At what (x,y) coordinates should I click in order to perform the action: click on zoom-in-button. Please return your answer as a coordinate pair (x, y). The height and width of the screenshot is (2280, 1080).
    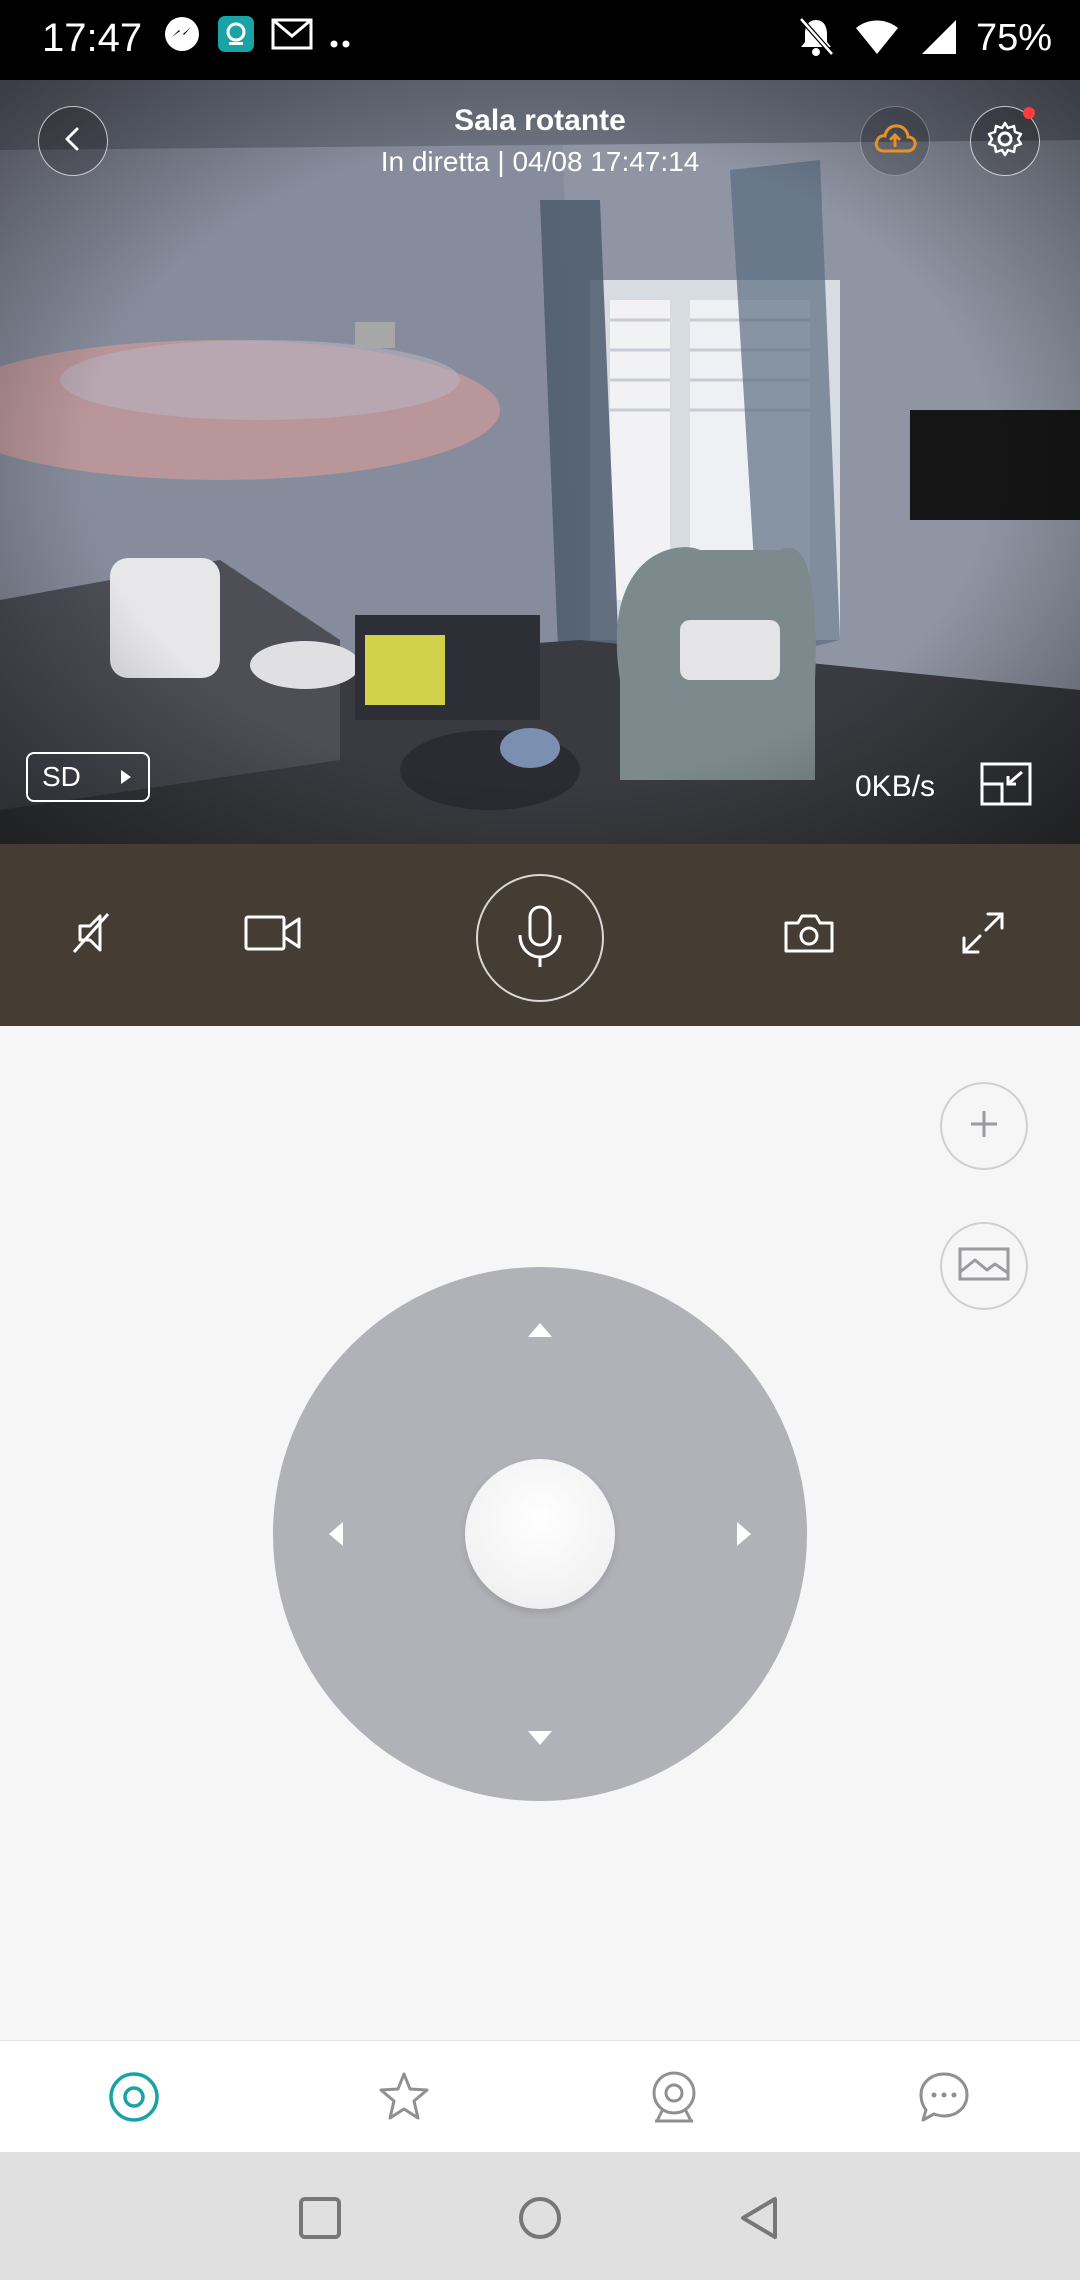
    Looking at the image, I should click on (984, 1126).